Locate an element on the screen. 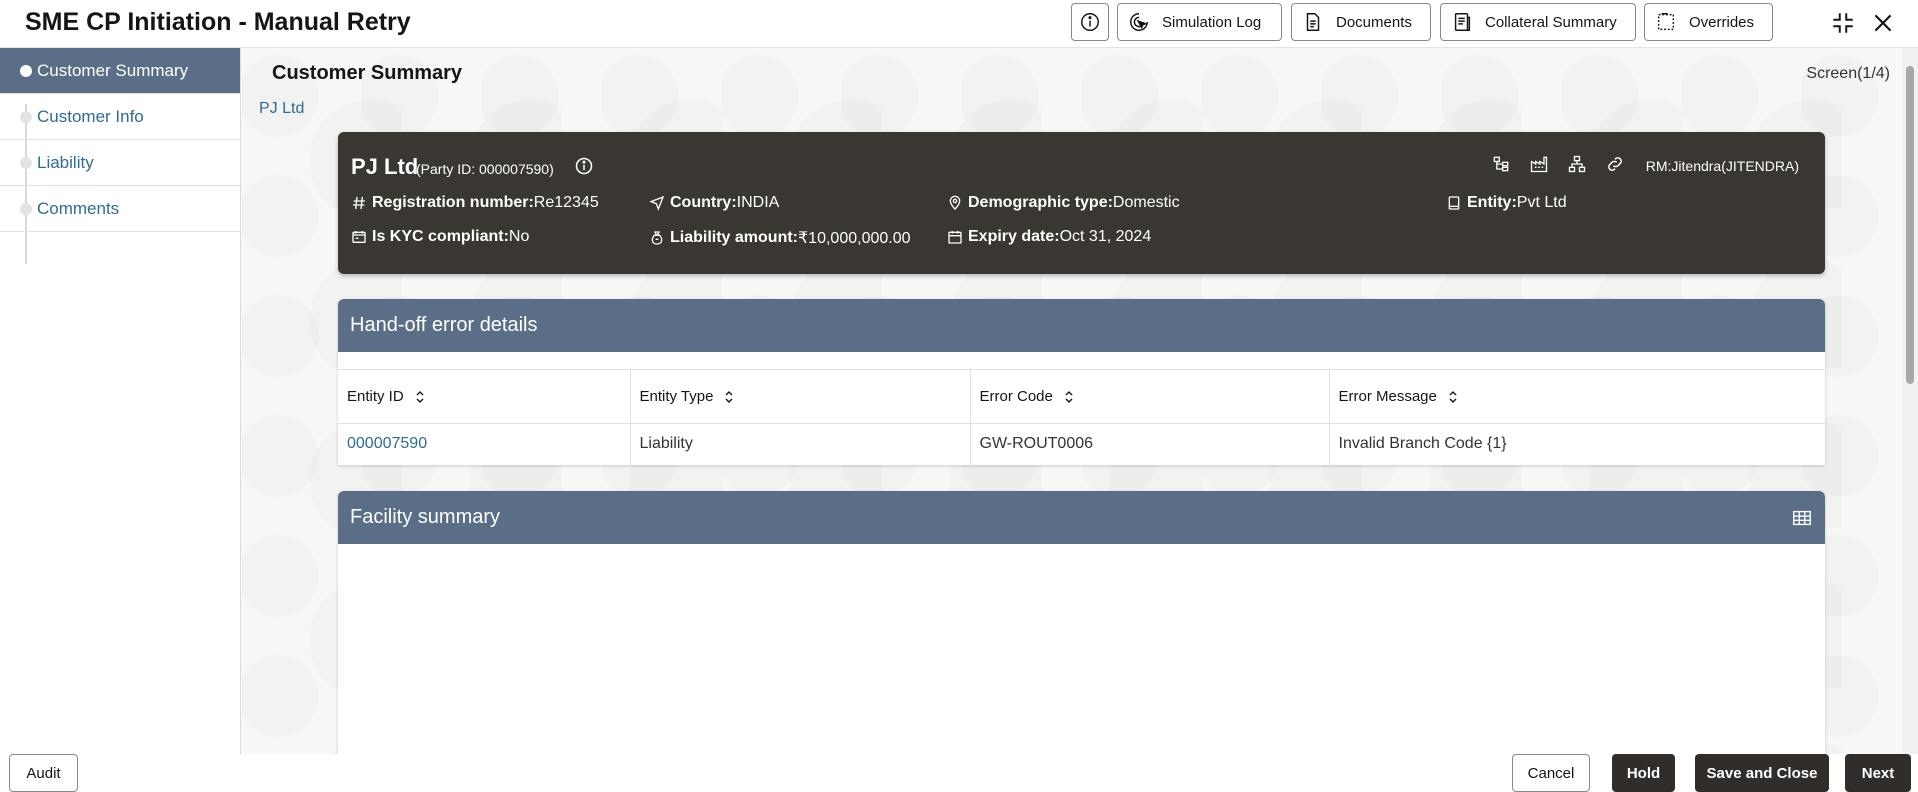 This screenshot has height=792, width=1918. overrides-icon is located at coordinates (1666, 22).